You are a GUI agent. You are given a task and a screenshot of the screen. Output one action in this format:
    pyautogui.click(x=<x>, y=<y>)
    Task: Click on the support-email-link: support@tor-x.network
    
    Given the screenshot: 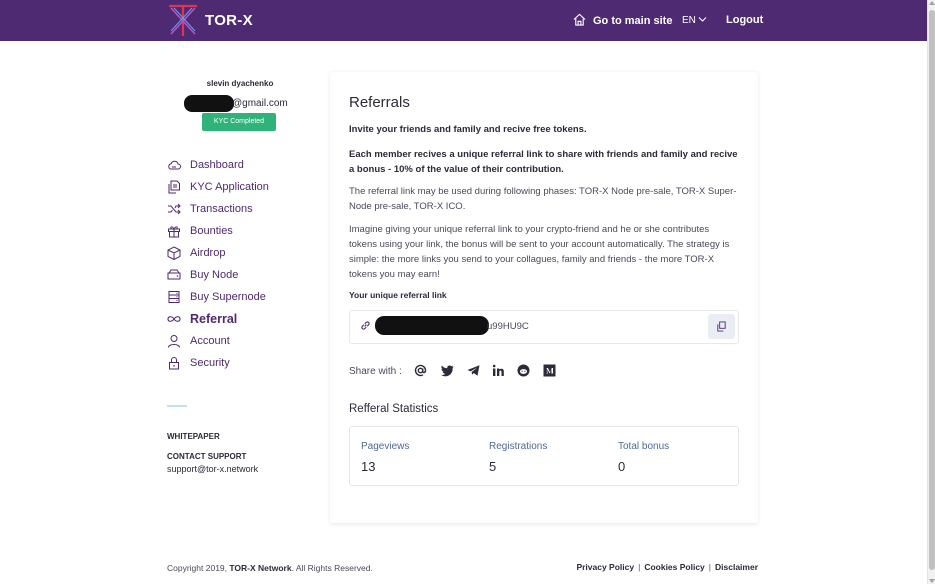 What is the action you would take?
    pyautogui.click(x=212, y=469)
    